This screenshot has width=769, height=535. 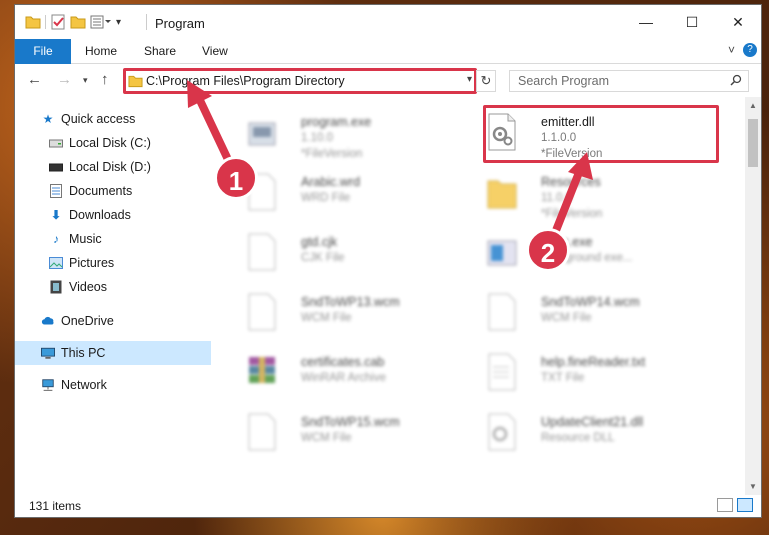 I want to click on step-badge-1: 1, so click(x=236, y=178).